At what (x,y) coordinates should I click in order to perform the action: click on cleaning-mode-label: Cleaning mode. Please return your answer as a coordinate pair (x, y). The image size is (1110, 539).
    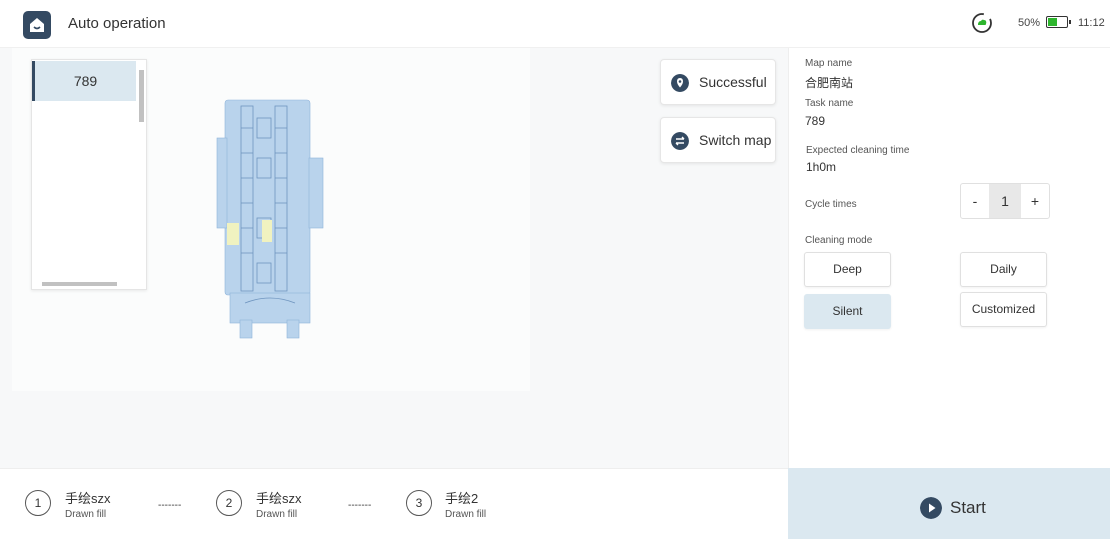
    Looking at the image, I should click on (839, 240).